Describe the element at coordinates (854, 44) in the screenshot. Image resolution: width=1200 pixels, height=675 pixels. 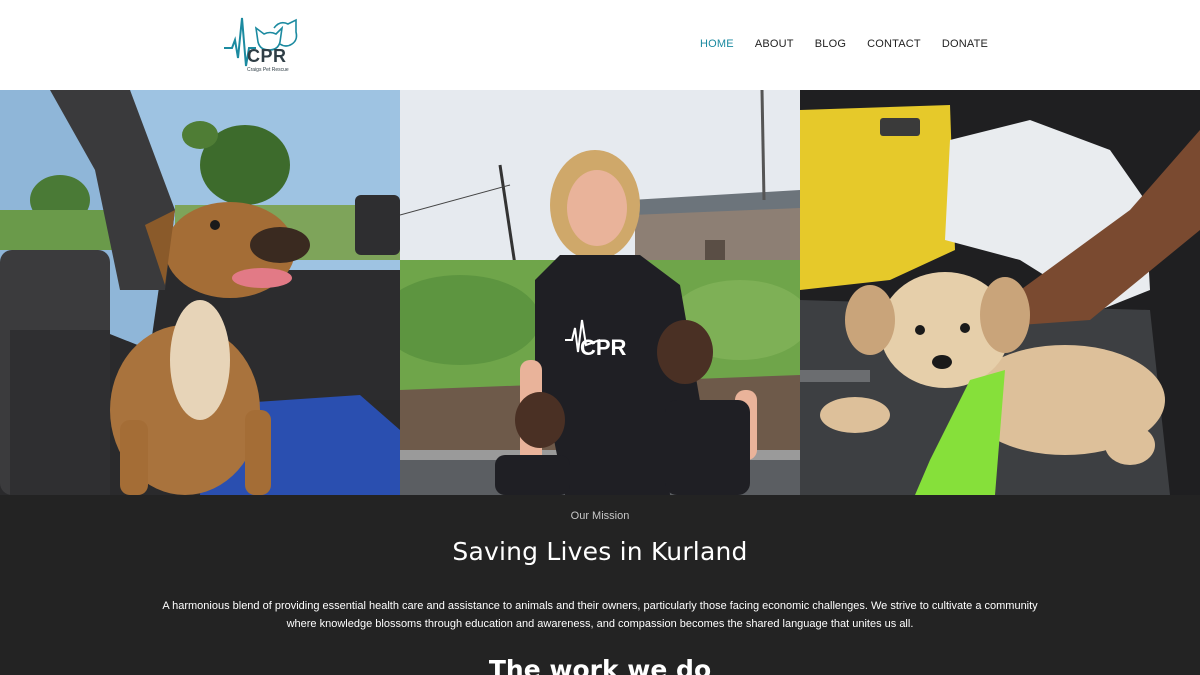
I see `main-nav: HOME ABOUT BLOG CONTACT DONATE` at that location.